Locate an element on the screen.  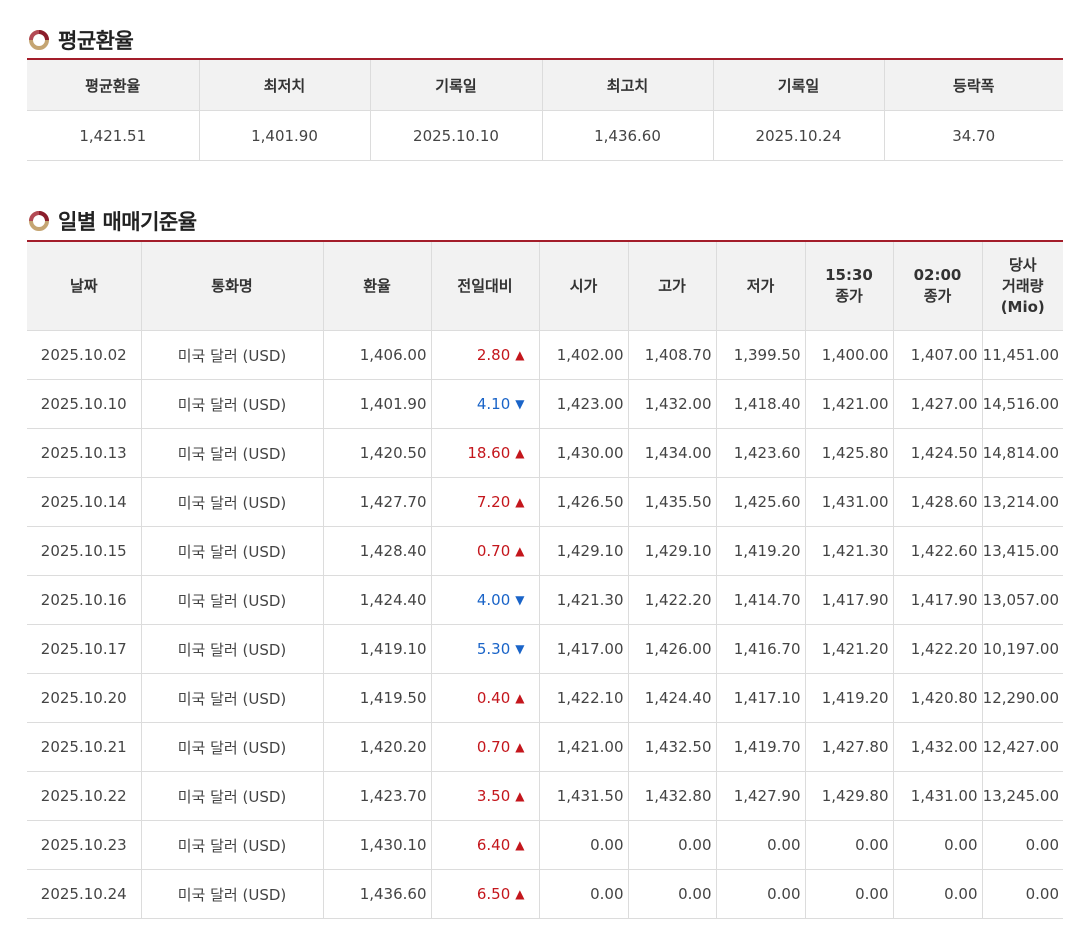
header-open: 시가 is located at coordinates (584, 286).